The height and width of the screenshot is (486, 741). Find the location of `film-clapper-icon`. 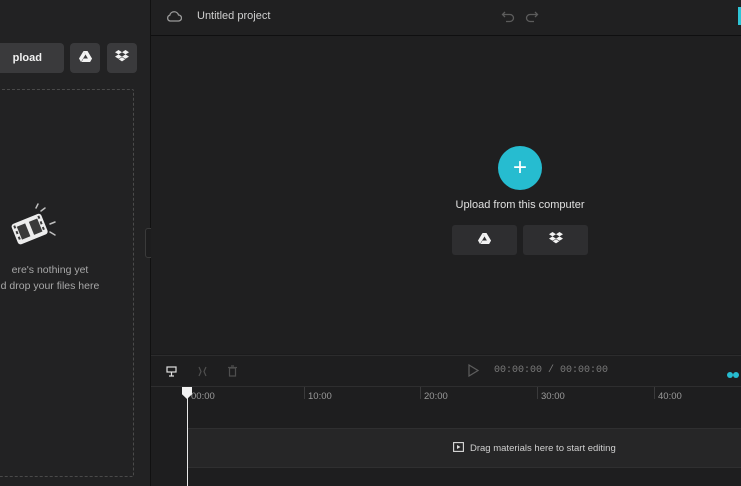

film-clapper-icon is located at coordinates (34, 228).